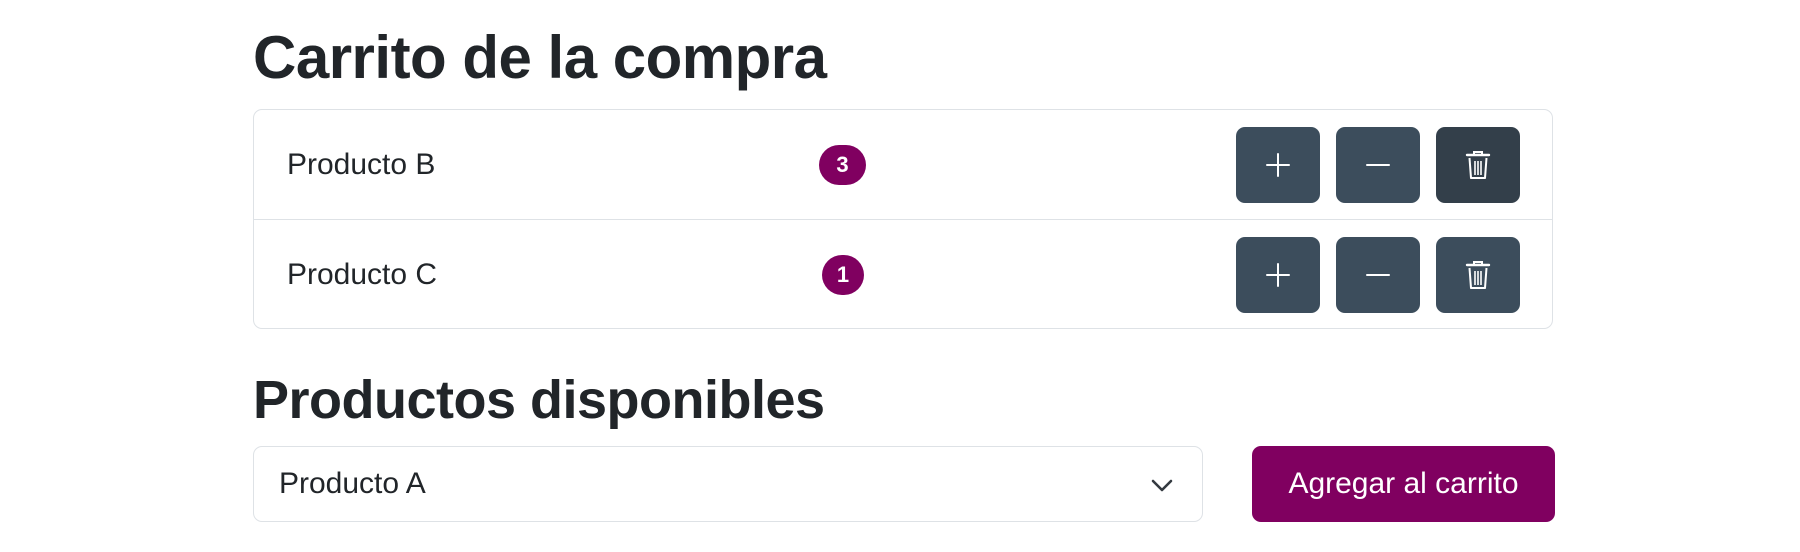 This screenshot has height=552, width=1800. Describe the element at coordinates (842, 165) in the screenshot. I see `quantity-badge: 3` at that location.